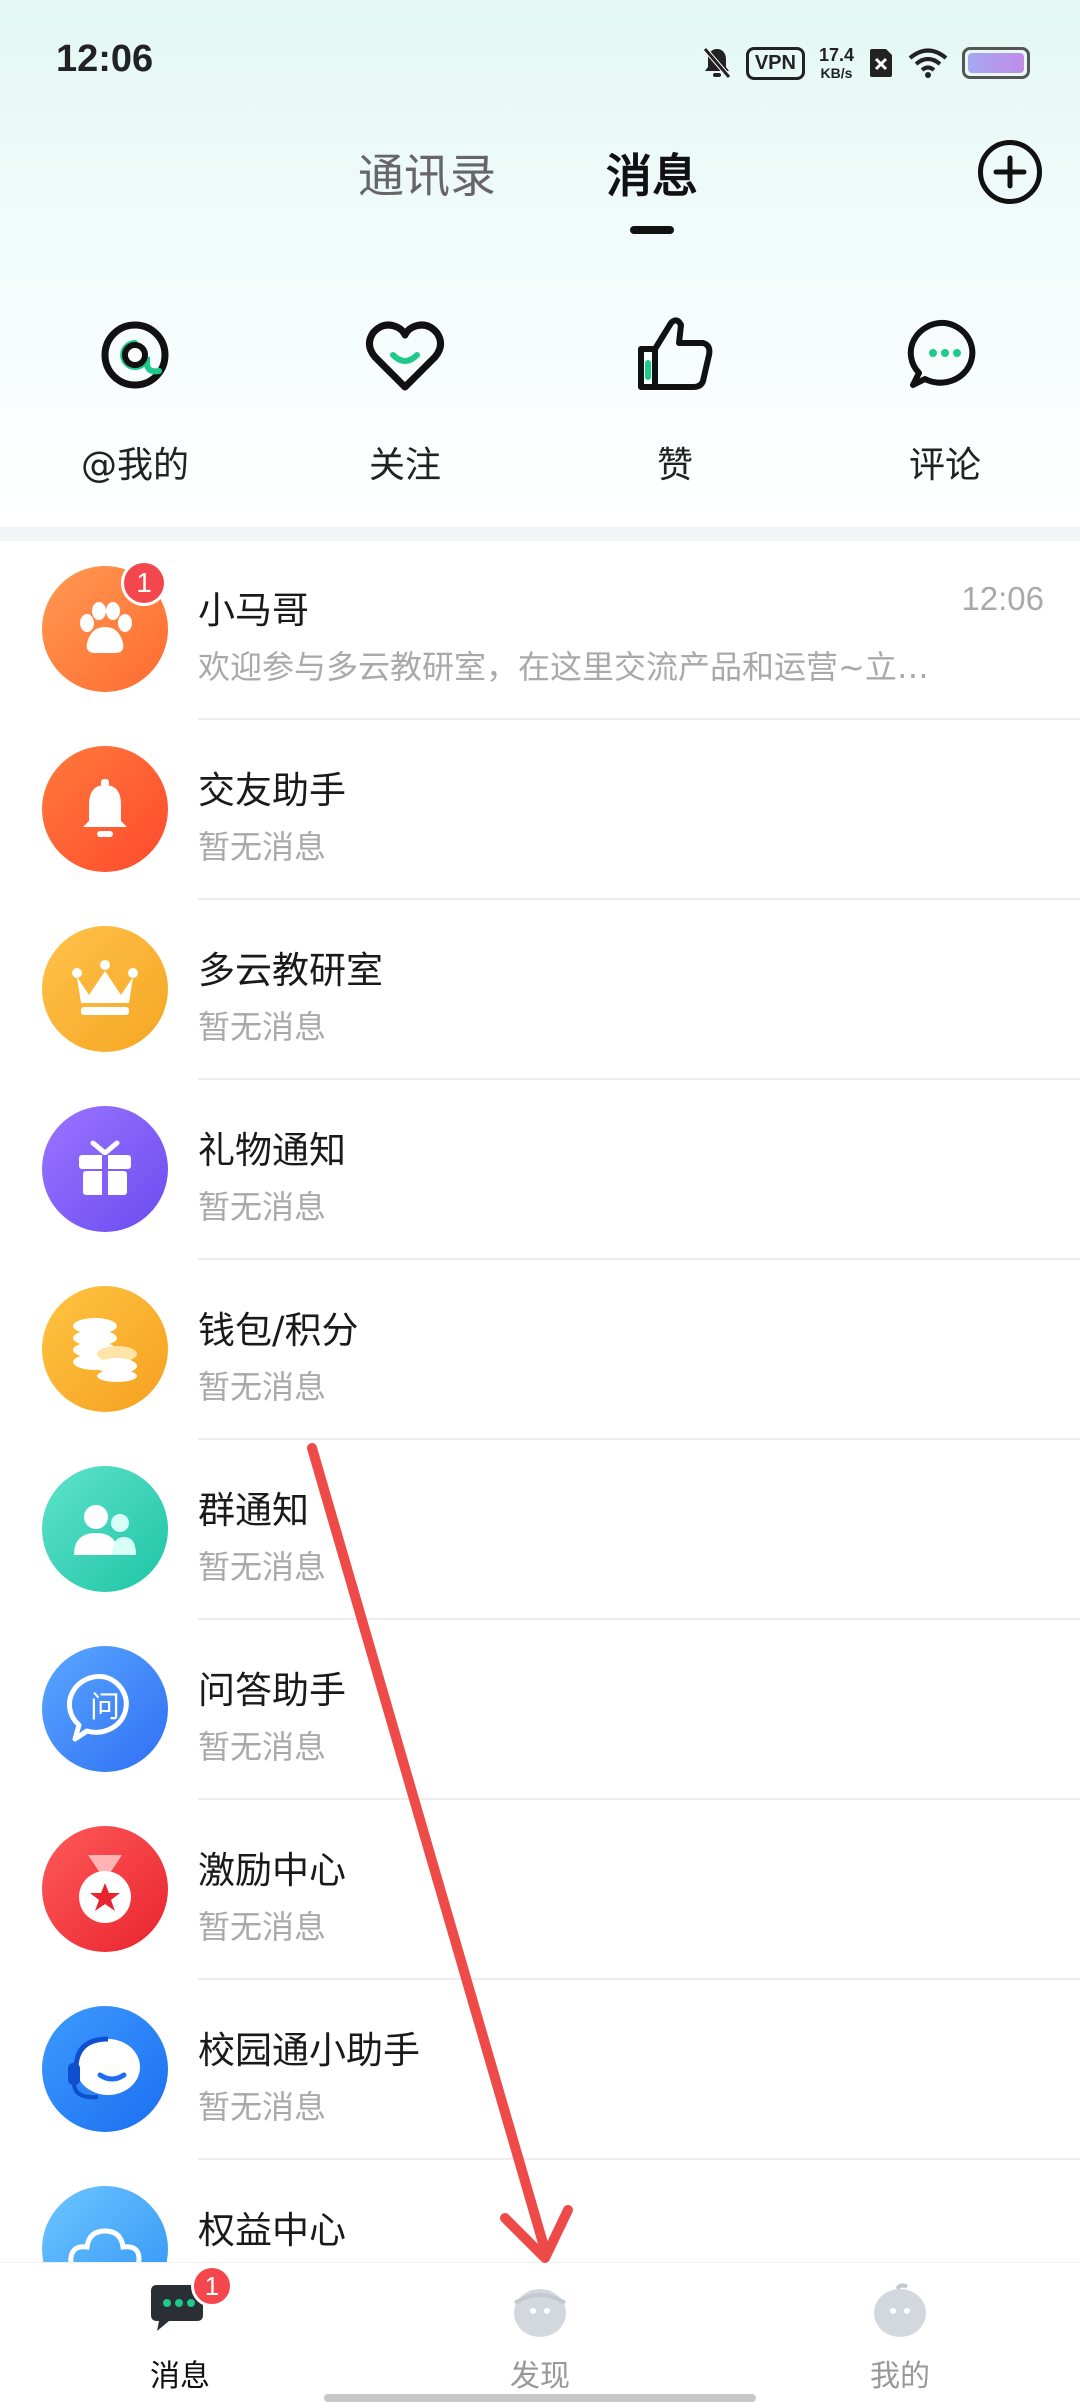  Describe the element at coordinates (106, 627) in the screenshot. I see `paw-icon` at that location.